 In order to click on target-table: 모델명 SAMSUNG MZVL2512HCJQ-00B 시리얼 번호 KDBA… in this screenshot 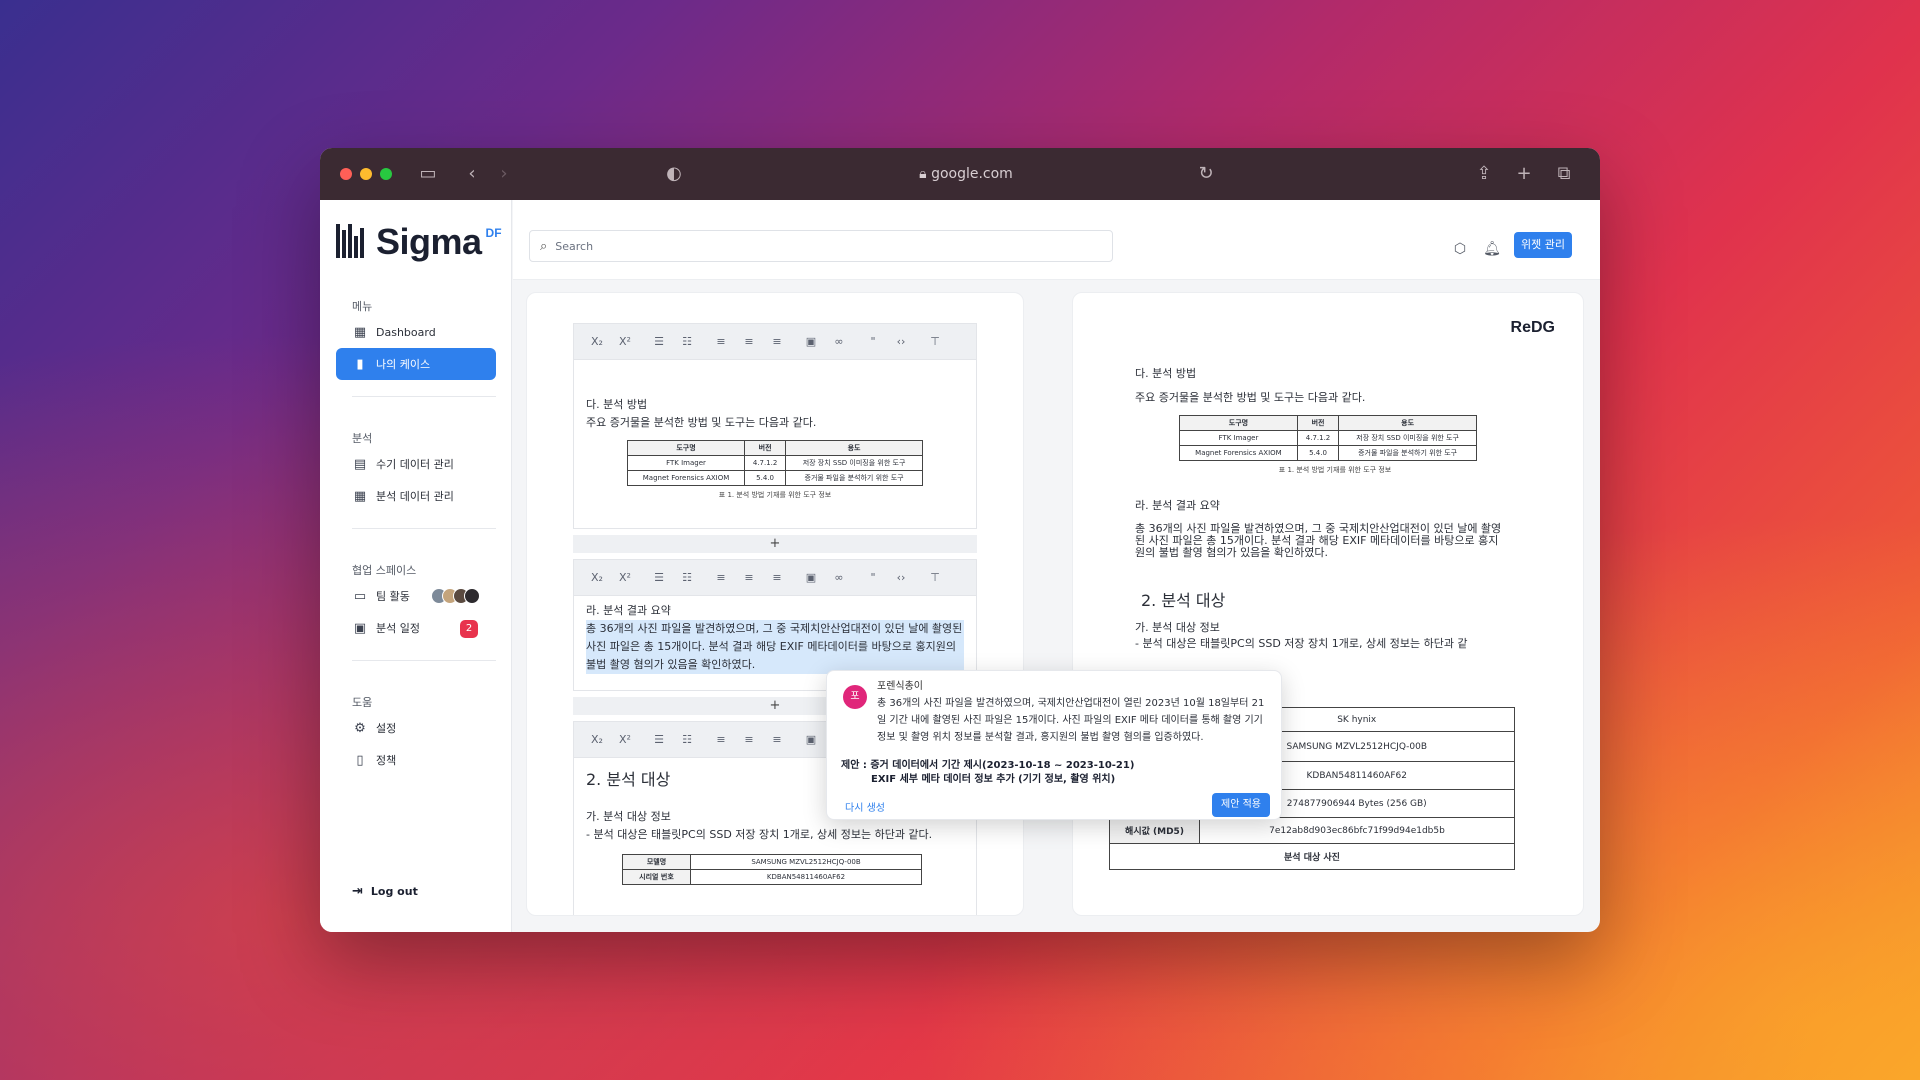, I will do `click(772, 869)`.